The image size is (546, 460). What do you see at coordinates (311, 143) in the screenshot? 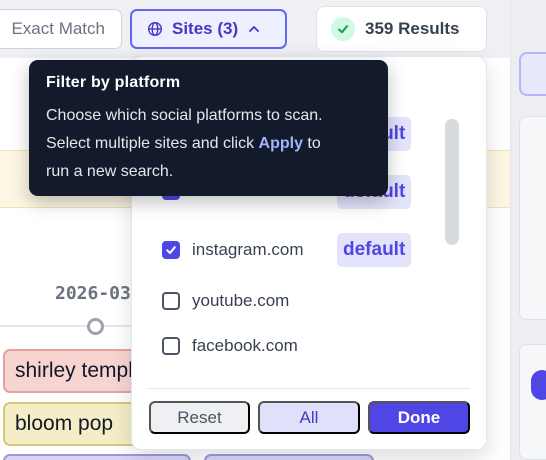
I see `tooltip-text: to` at bounding box center [311, 143].